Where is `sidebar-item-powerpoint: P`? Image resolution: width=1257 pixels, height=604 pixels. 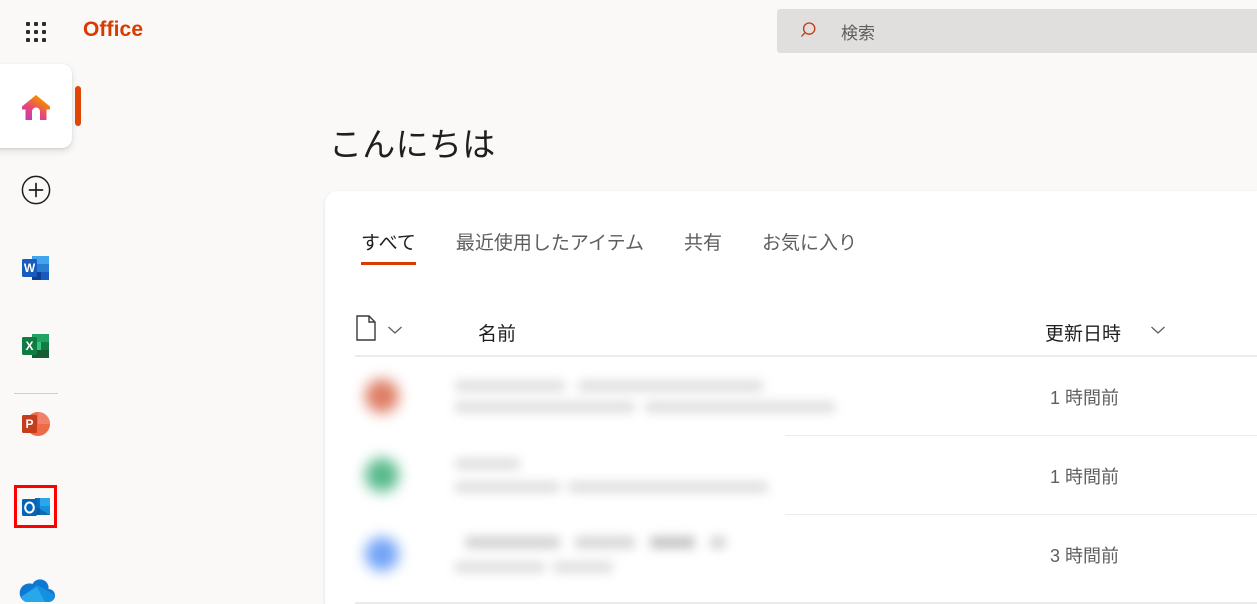
sidebar-item-powerpoint: P is located at coordinates (36, 424).